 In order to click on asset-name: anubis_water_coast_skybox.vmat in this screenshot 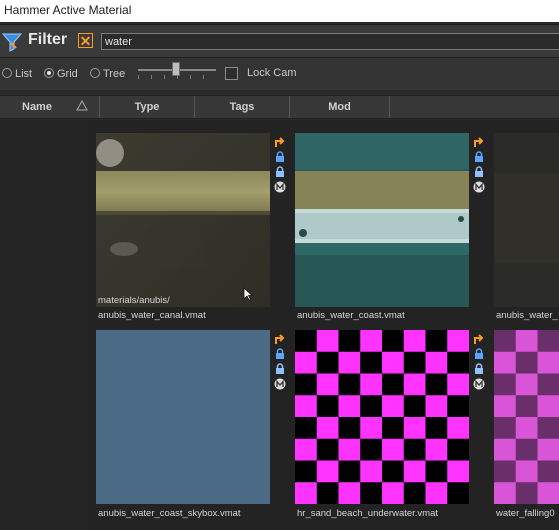, I will do `click(183, 513)`.